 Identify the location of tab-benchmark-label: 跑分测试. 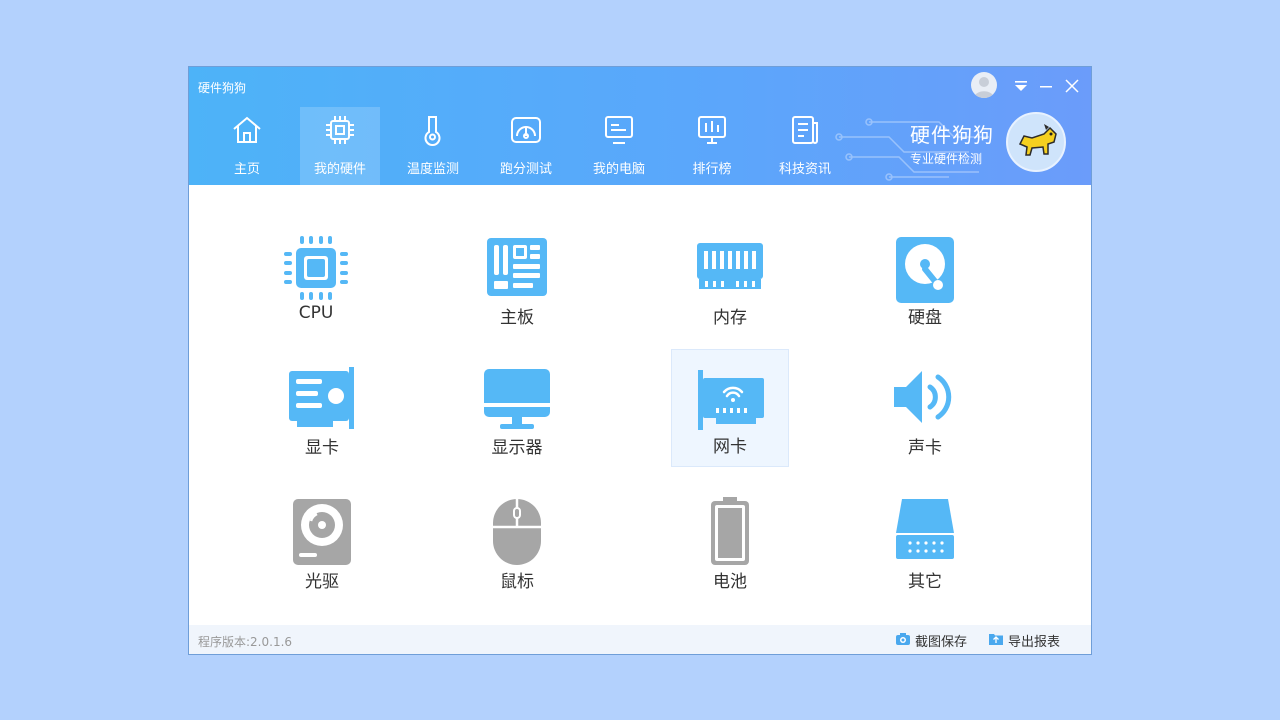
(525, 169).